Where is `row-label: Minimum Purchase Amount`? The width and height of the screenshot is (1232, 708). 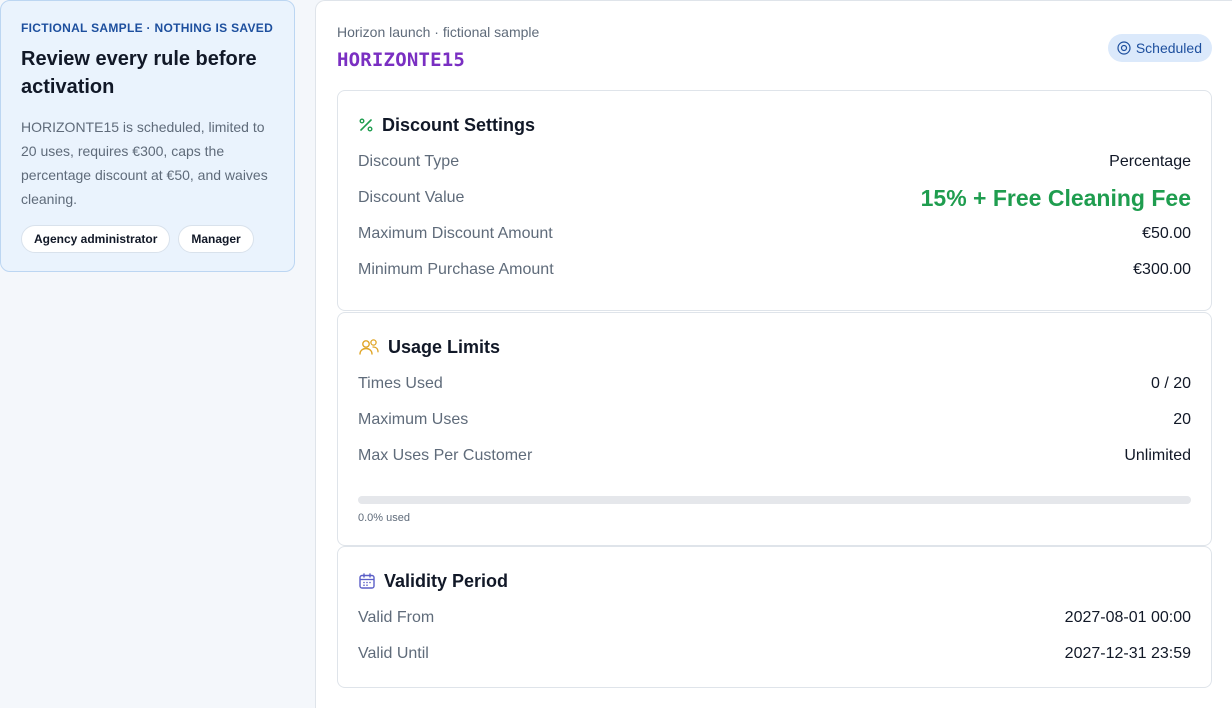 row-label: Minimum Purchase Amount is located at coordinates (456, 269).